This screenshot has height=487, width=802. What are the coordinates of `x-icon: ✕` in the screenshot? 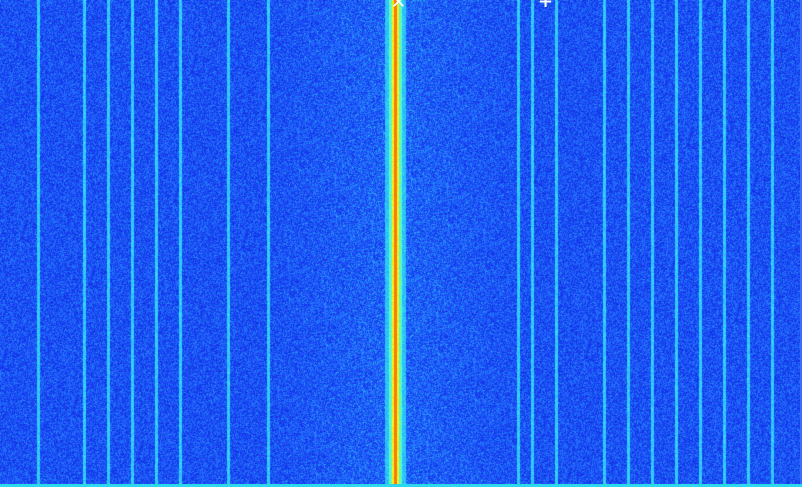 It's located at (398, 6).